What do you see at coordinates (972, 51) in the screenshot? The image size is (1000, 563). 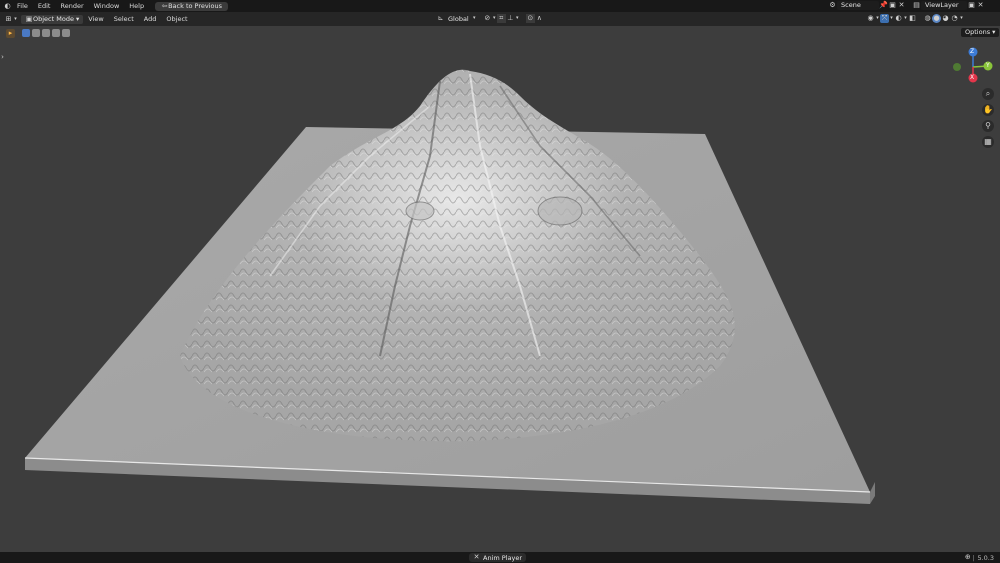 I see `axis-z-label: Z` at bounding box center [972, 51].